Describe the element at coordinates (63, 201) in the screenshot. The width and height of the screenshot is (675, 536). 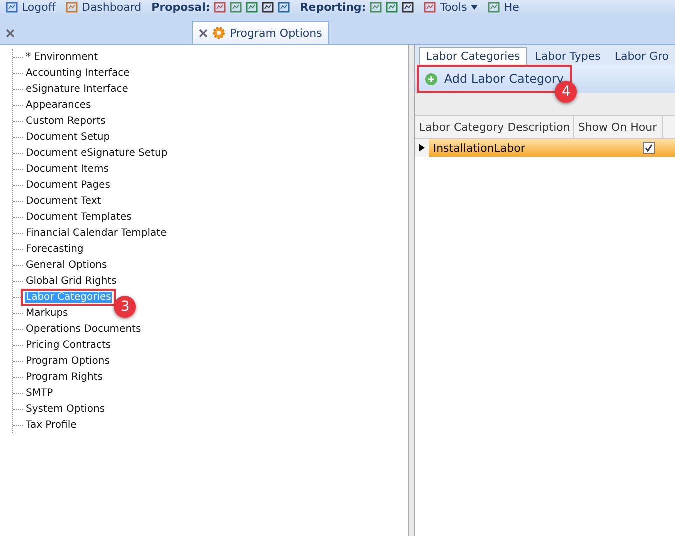
I see `tree-item: Document Text` at that location.